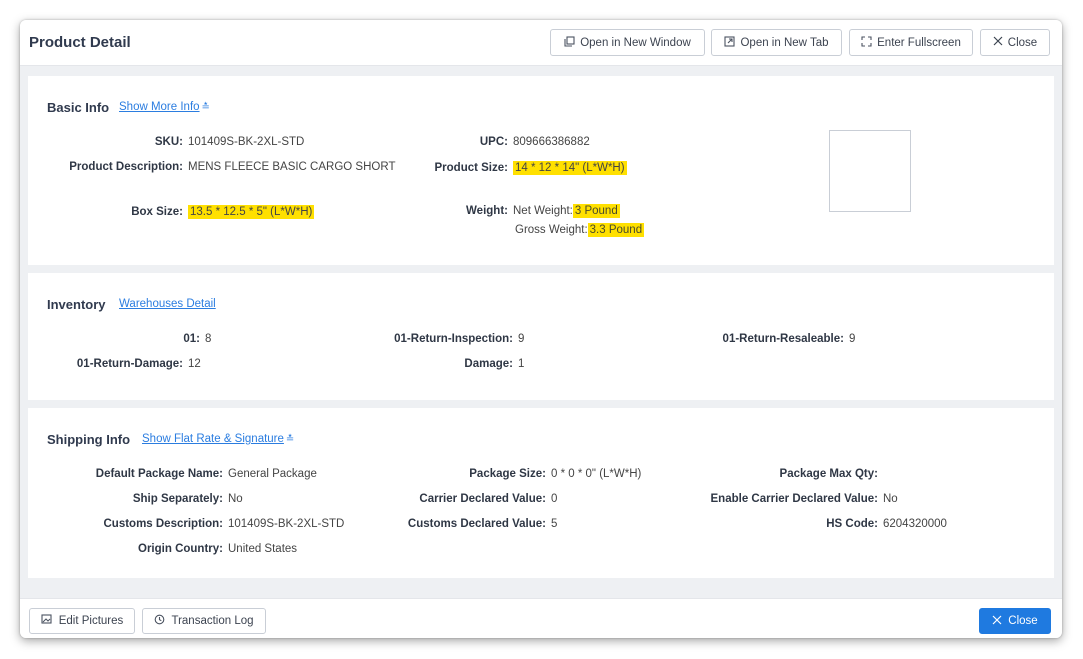 This screenshot has height=659, width=1083. Describe the element at coordinates (157, 212) in the screenshot. I see `box-size-label: Box Size:` at that location.